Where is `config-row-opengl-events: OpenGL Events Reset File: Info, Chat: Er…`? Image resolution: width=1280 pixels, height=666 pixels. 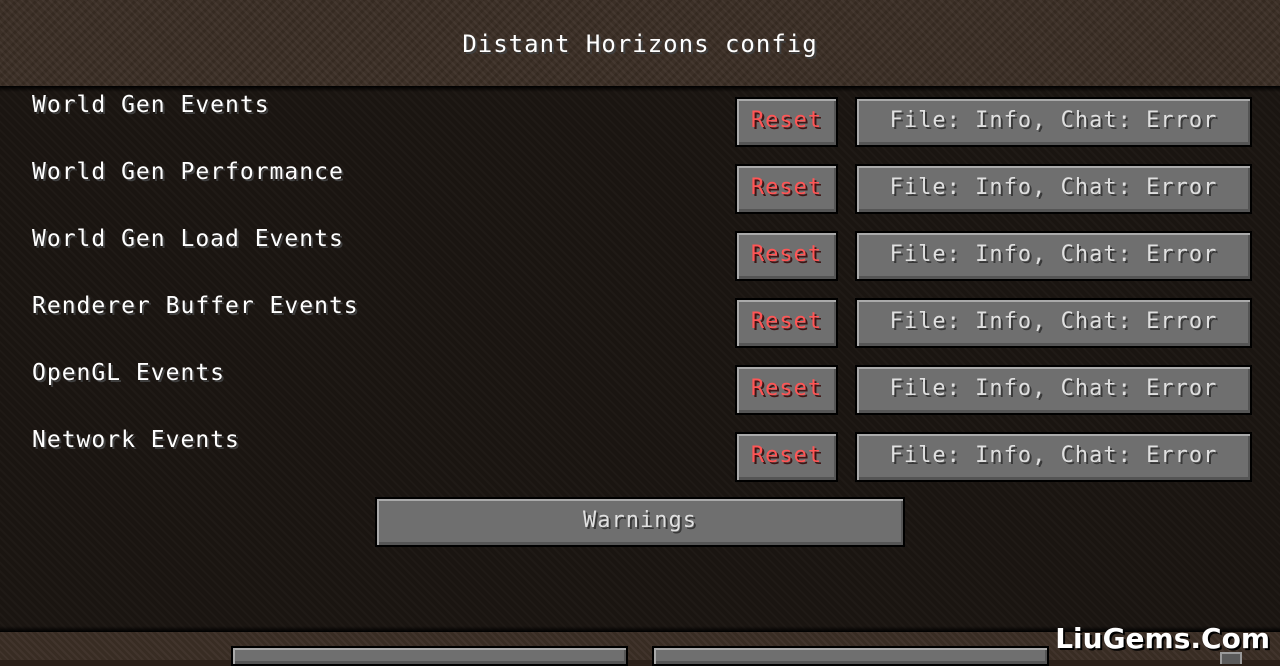 config-row-opengl-events: OpenGL Events Reset File: Info, Chat: Er… is located at coordinates (640, 384).